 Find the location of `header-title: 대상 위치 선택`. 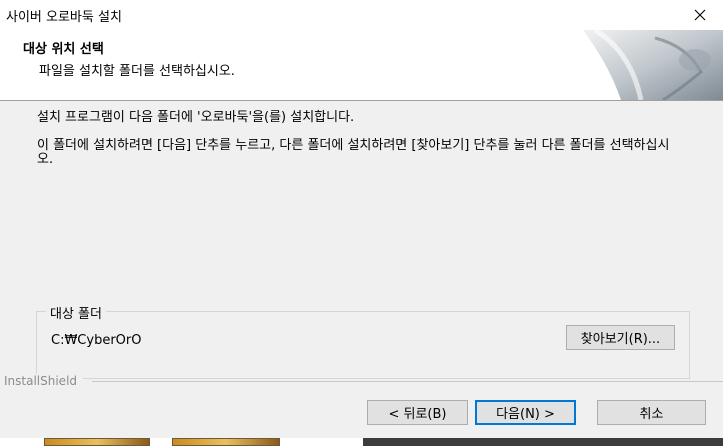

header-title: 대상 위치 선택 is located at coordinates (63, 49).